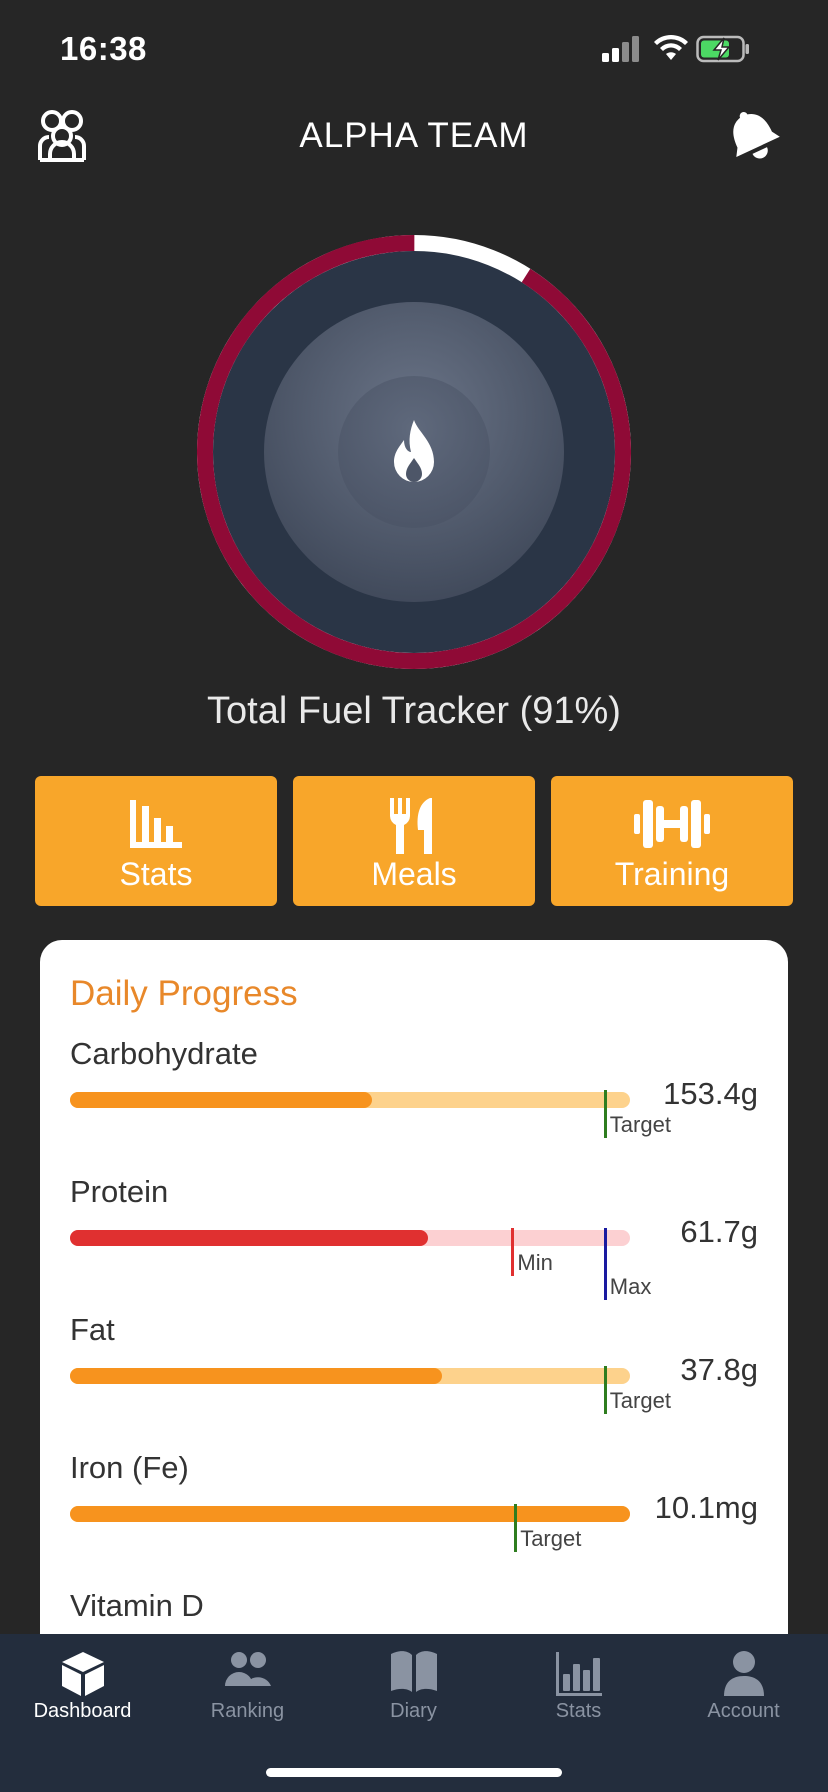 Image resolution: width=828 pixels, height=1792 pixels. I want to click on nutrient-name: Protein, so click(119, 1191).